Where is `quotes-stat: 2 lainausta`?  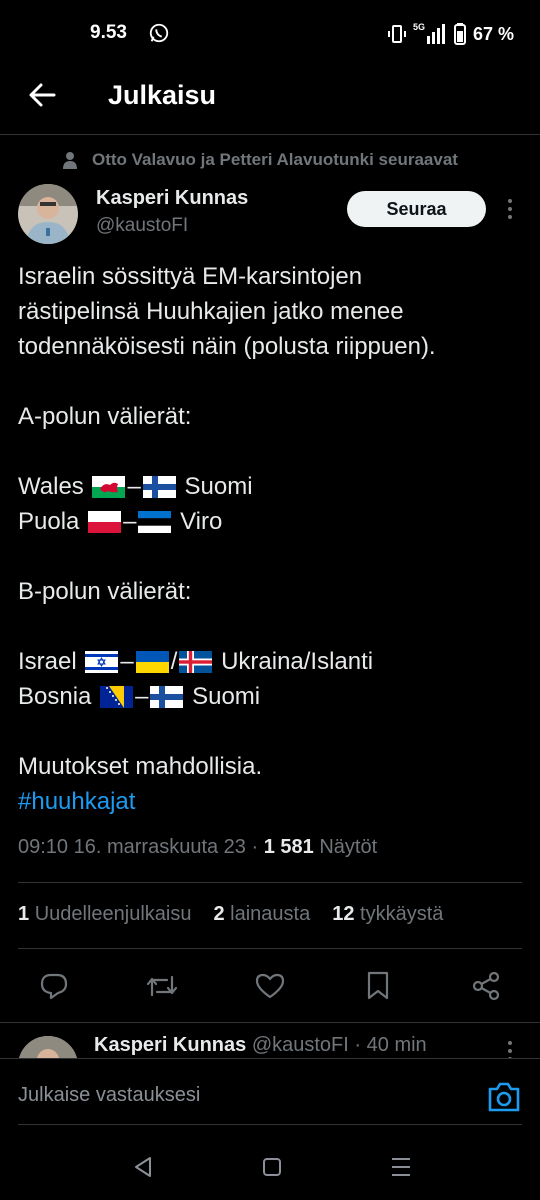 quotes-stat: 2 lainausta is located at coordinates (261, 914).